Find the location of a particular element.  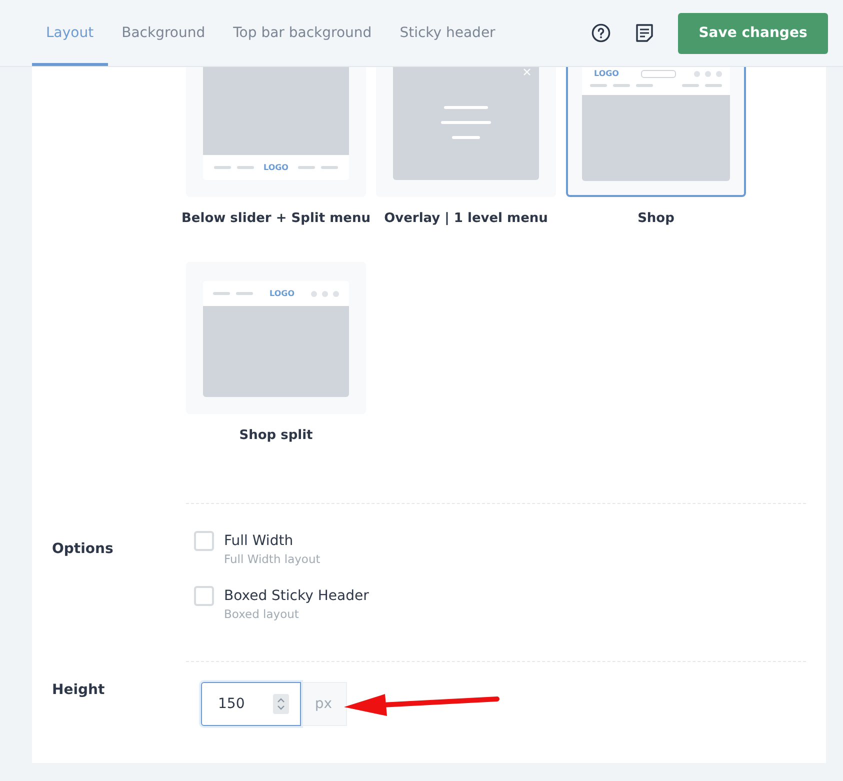

tab: Top bar background is located at coordinates (302, 33).